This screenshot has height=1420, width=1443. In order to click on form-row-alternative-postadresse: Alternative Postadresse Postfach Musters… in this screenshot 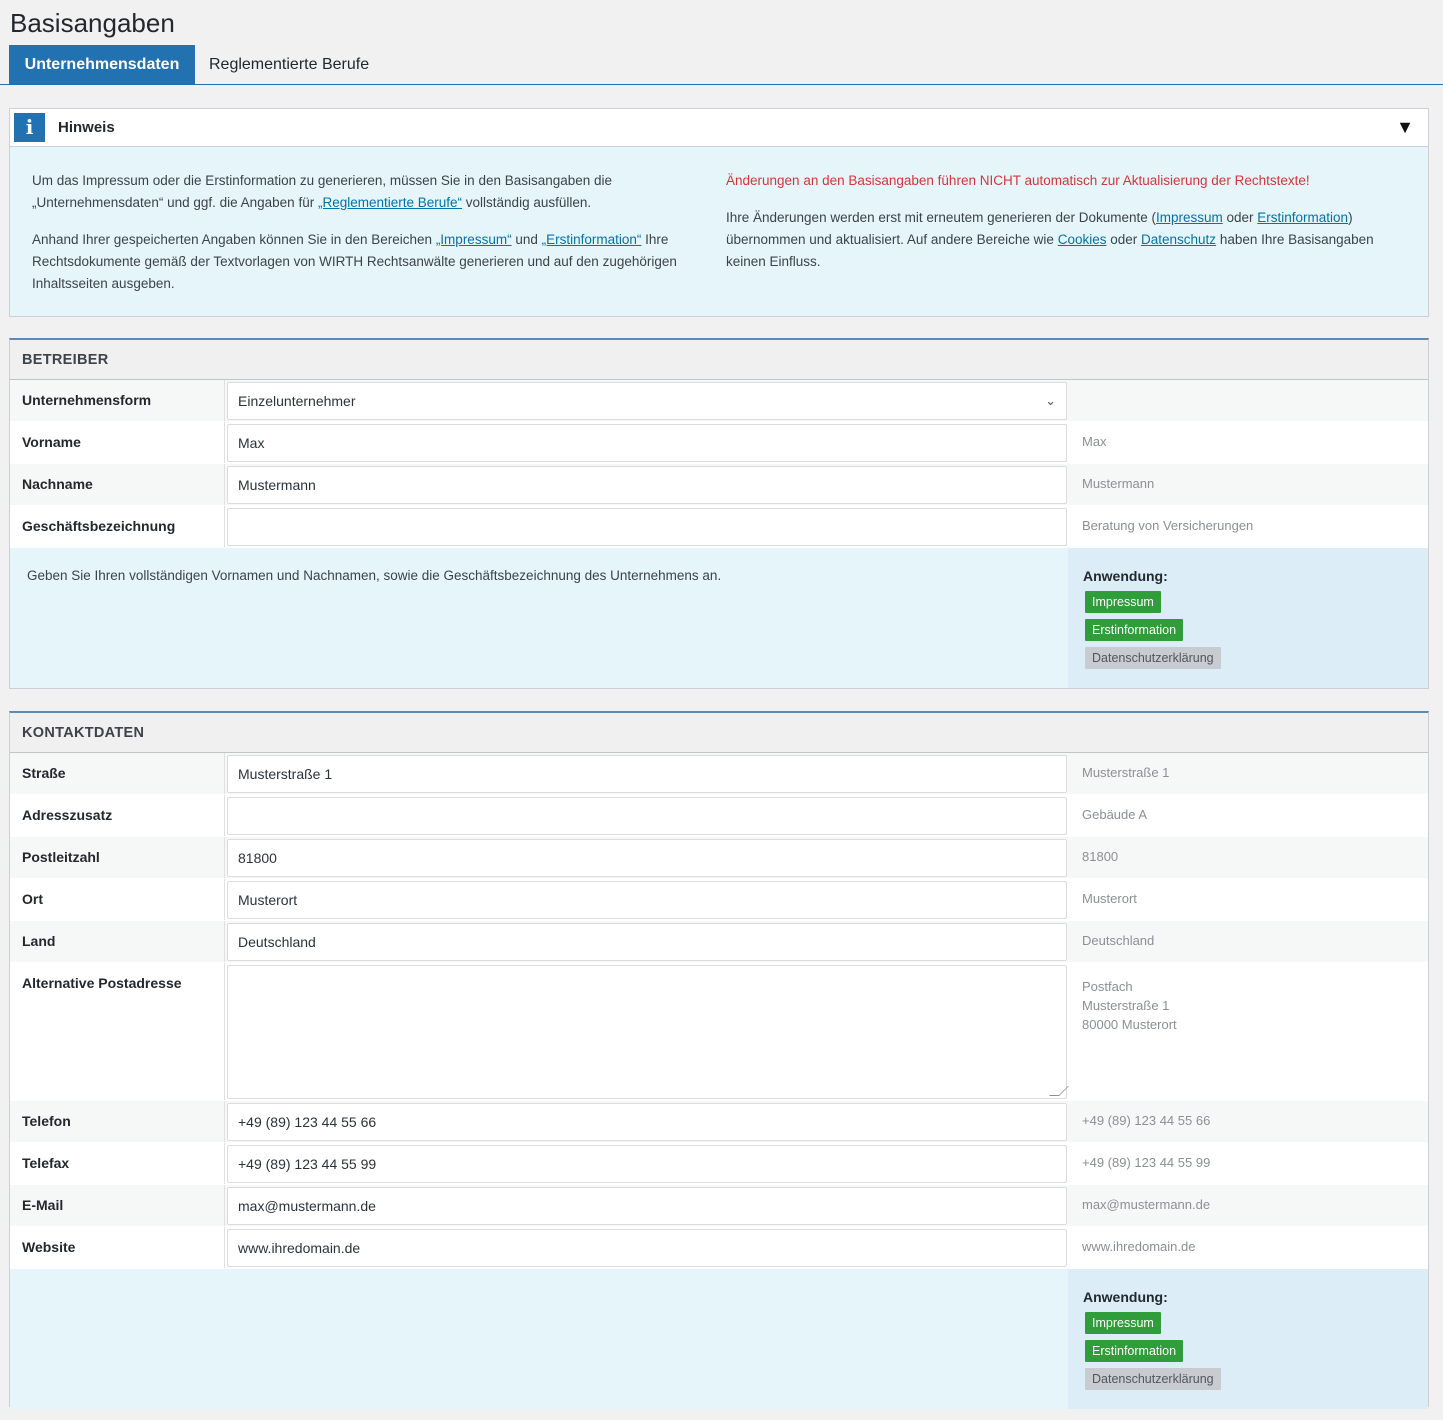, I will do `click(719, 1032)`.